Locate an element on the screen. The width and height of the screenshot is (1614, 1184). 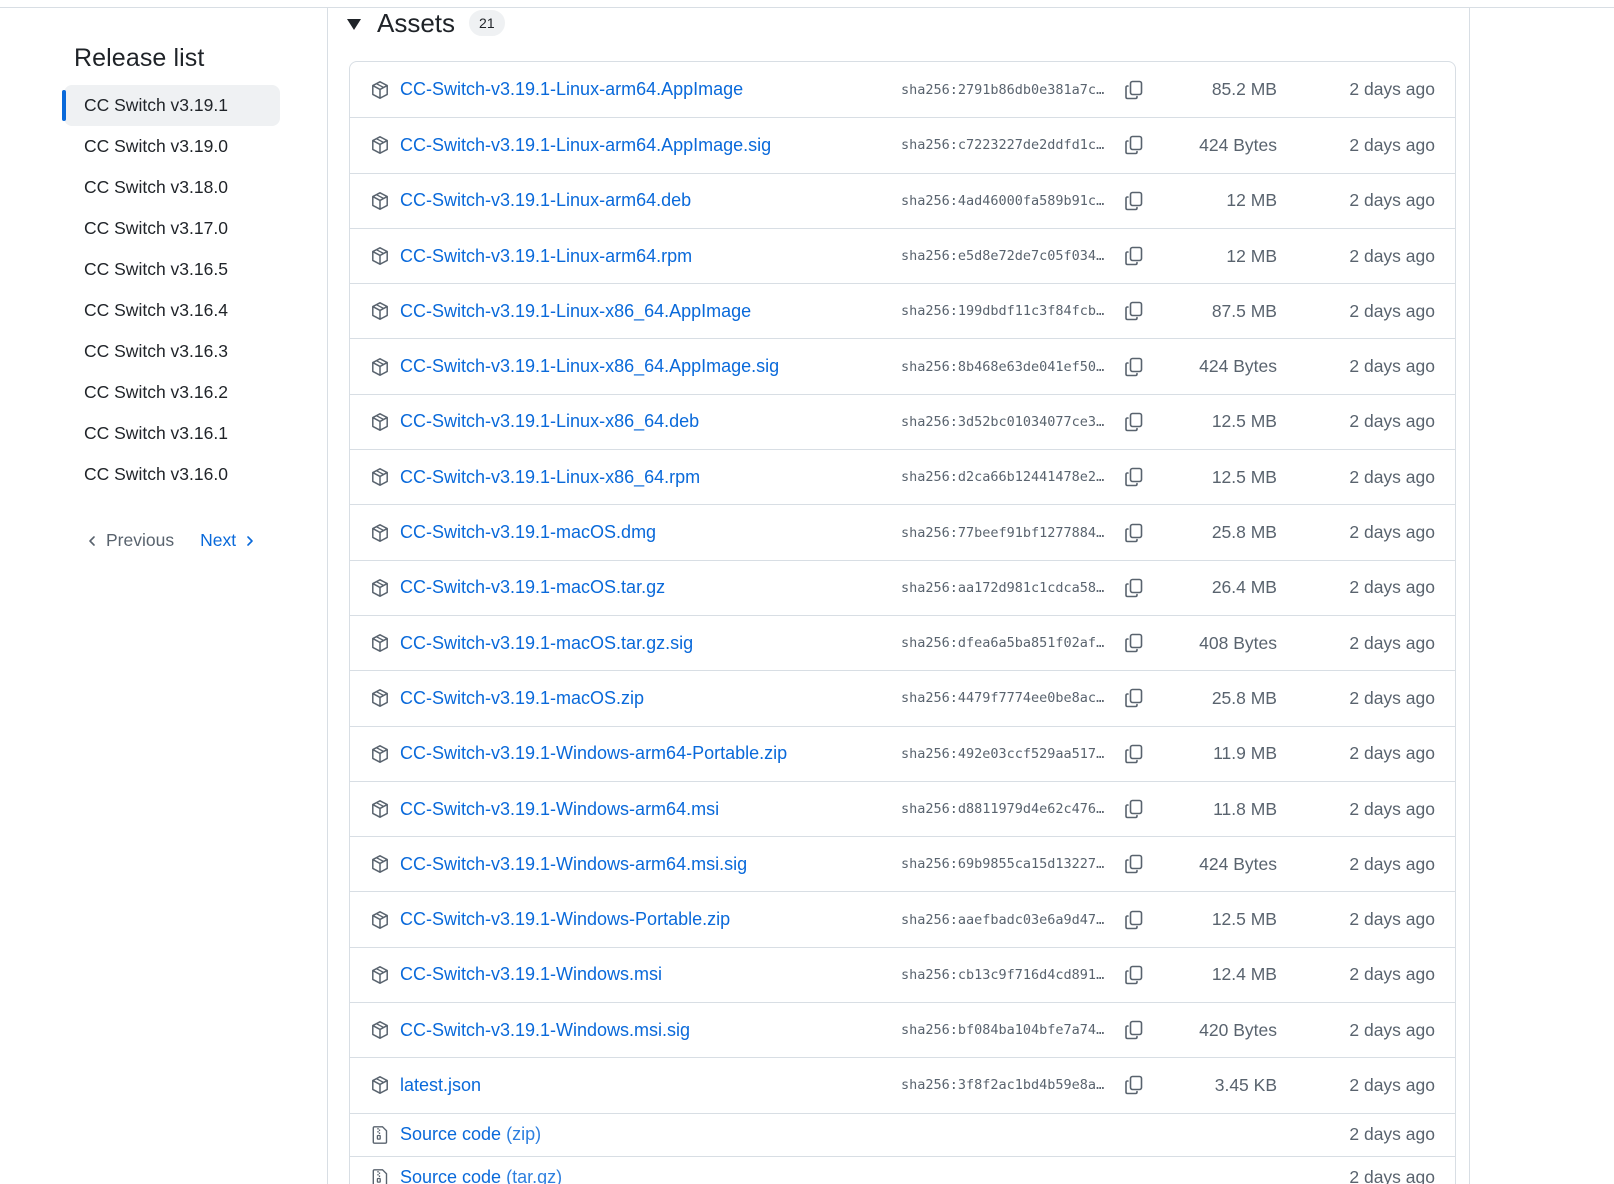
asset-size: 408 Bytes is located at coordinates (1238, 642).